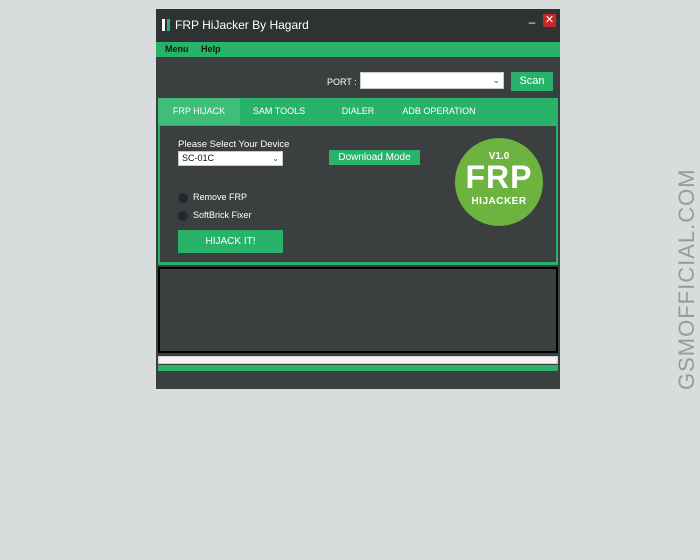  What do you see at coordinates (532, 81) in the screenshot?
I see `scan-button: Scan` at bounding box center [532, 81].